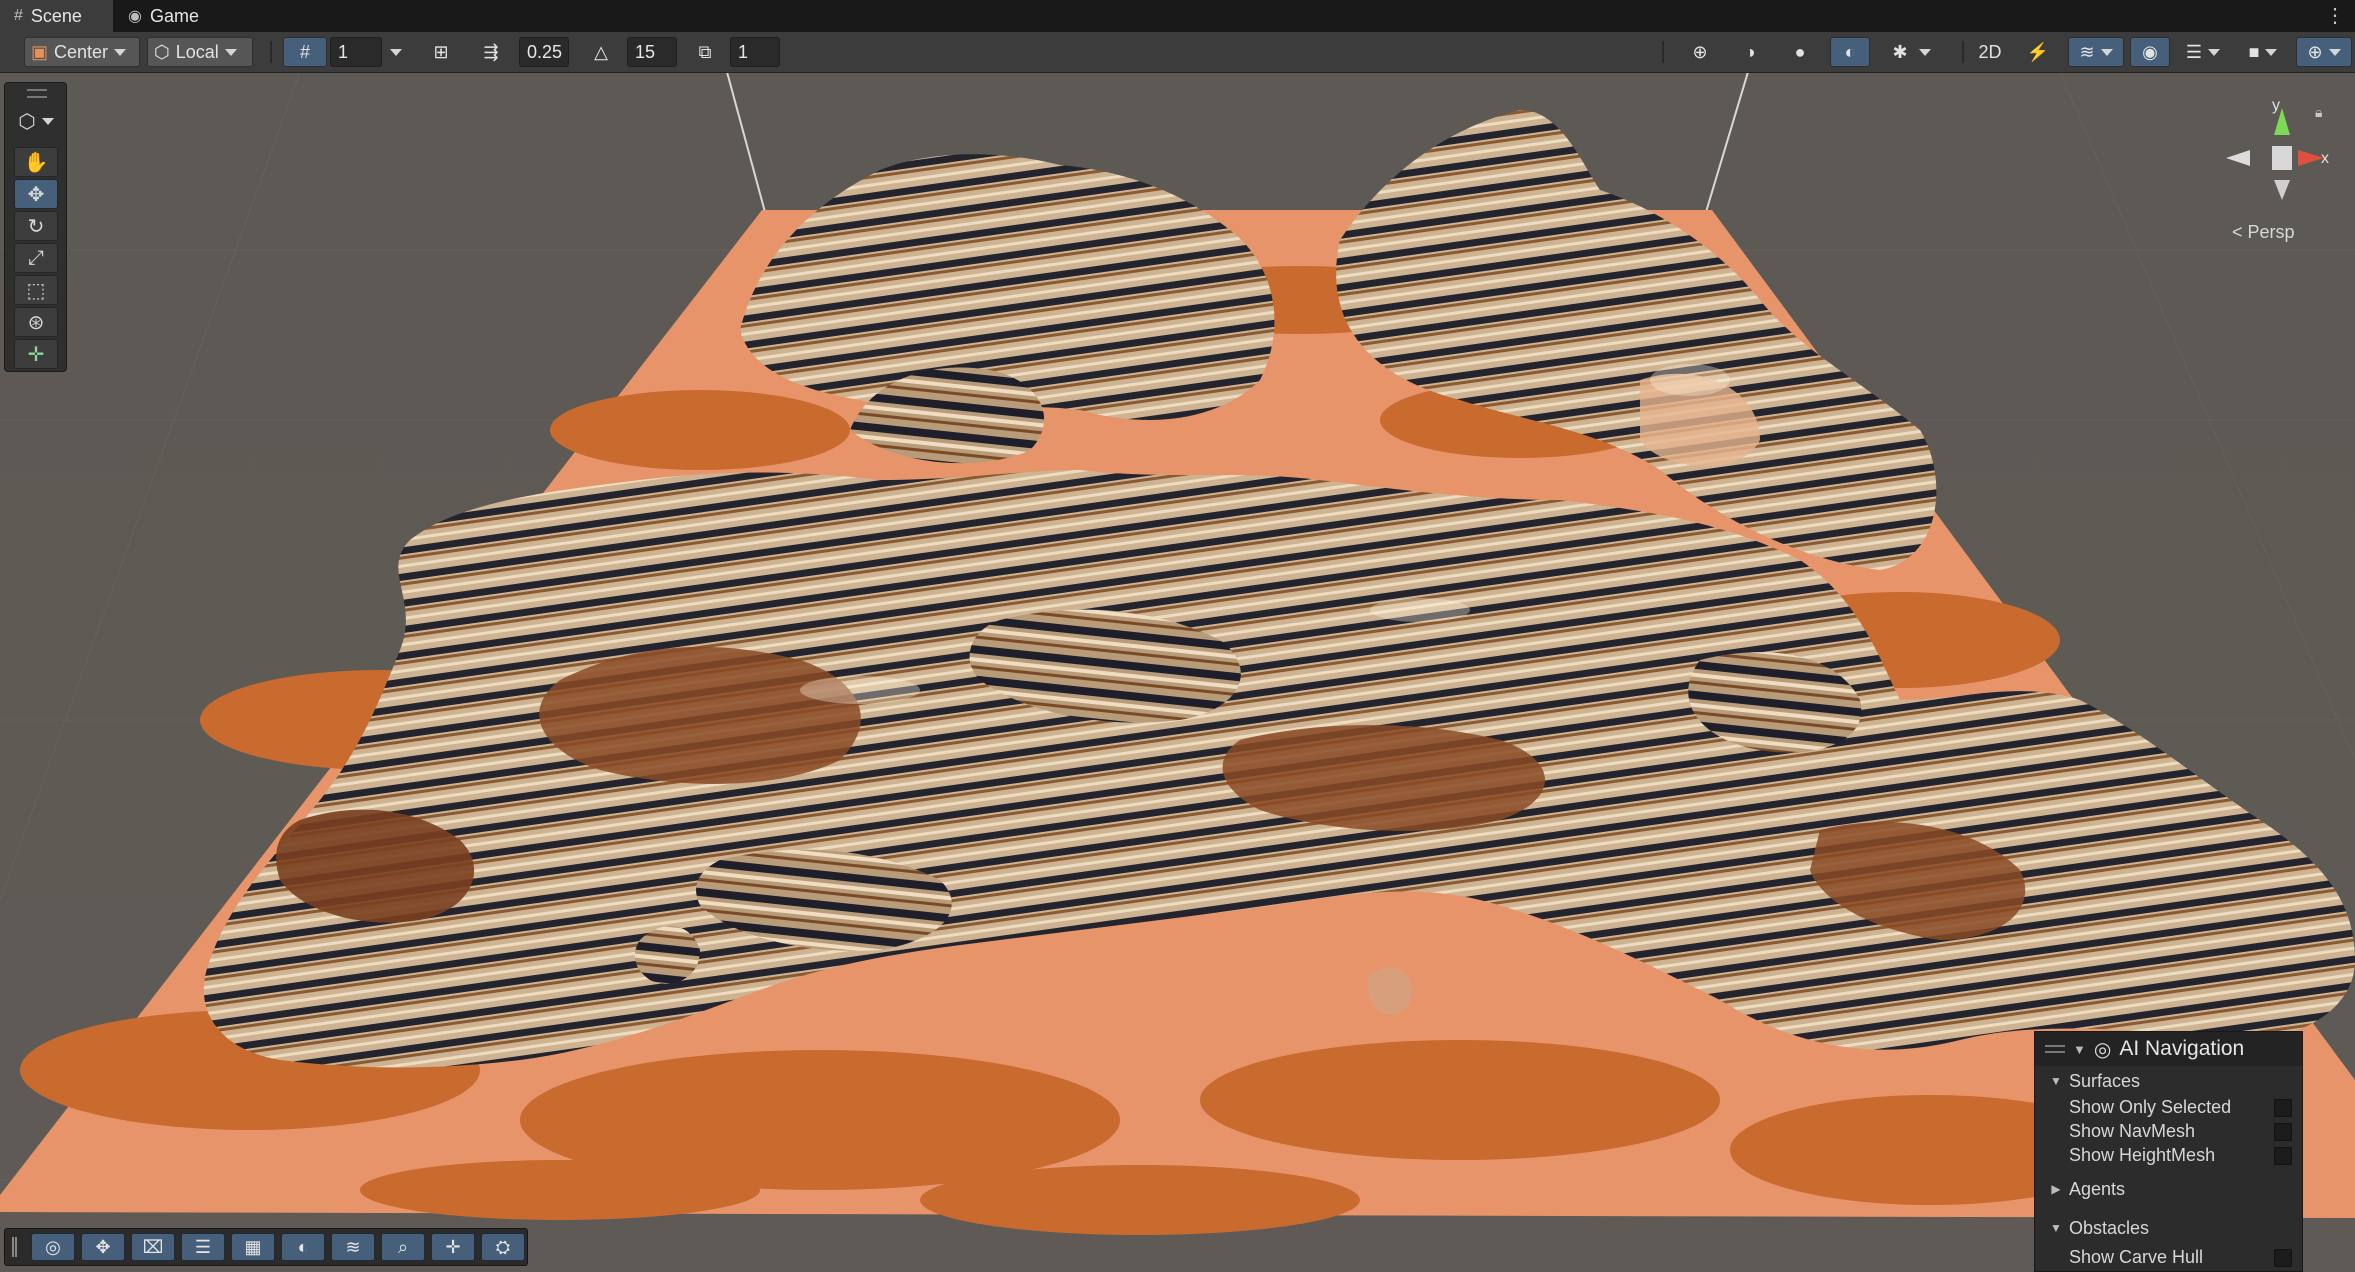 The width and height of the screenshot is (2355, 1272). I want to click on projection-label: Persp, so click(2271, 232).